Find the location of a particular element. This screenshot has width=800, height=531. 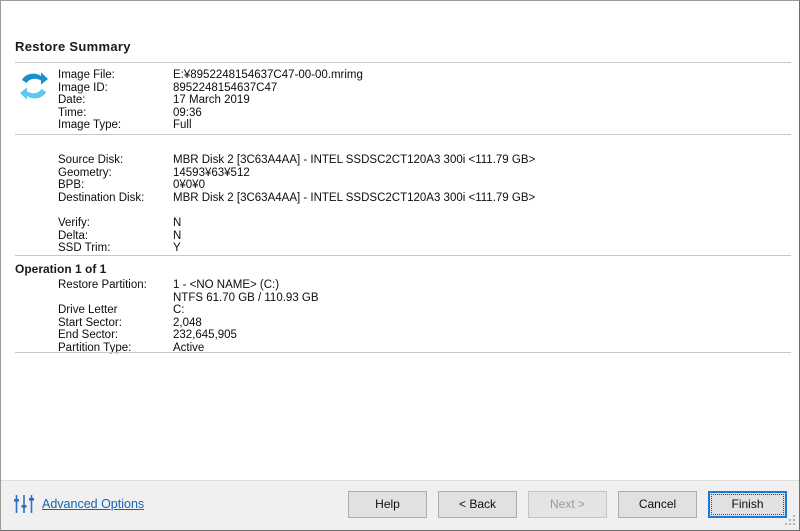

operation-heading: Operation 1 of 1 is located at coordinates (61, 269).